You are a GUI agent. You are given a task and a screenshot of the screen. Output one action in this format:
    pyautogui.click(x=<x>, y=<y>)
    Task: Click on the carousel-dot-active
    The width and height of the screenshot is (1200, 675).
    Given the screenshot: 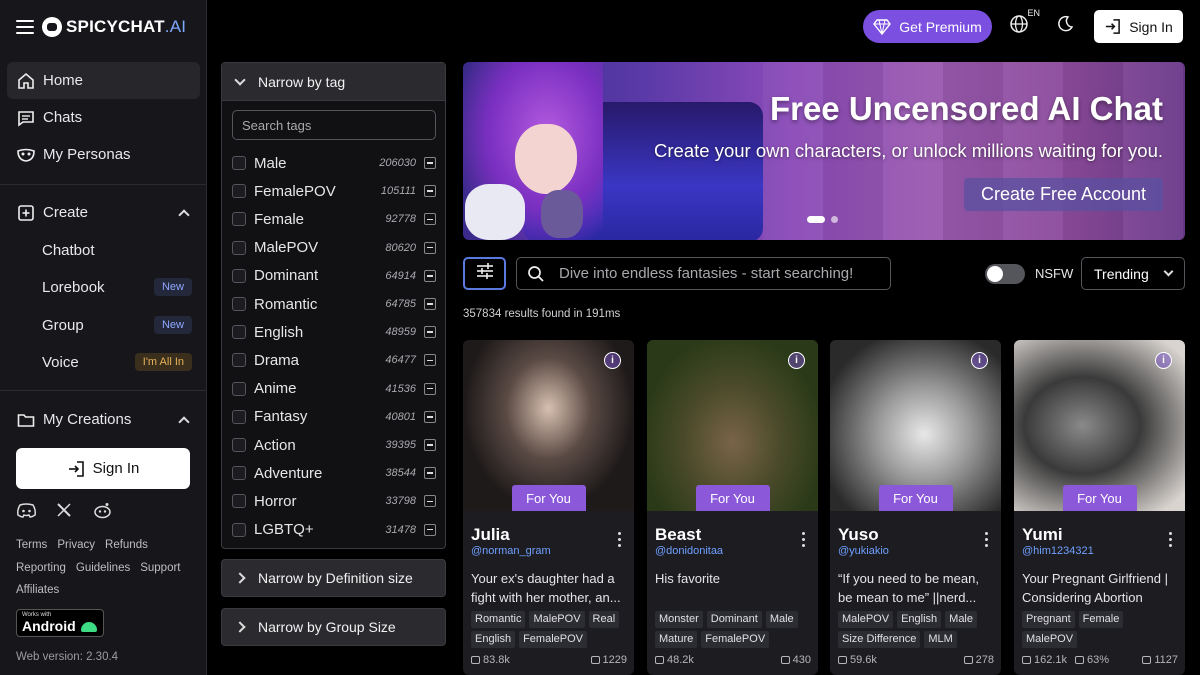 What is the action you would take?
    pyautogui.click(x=816, y=219)
    